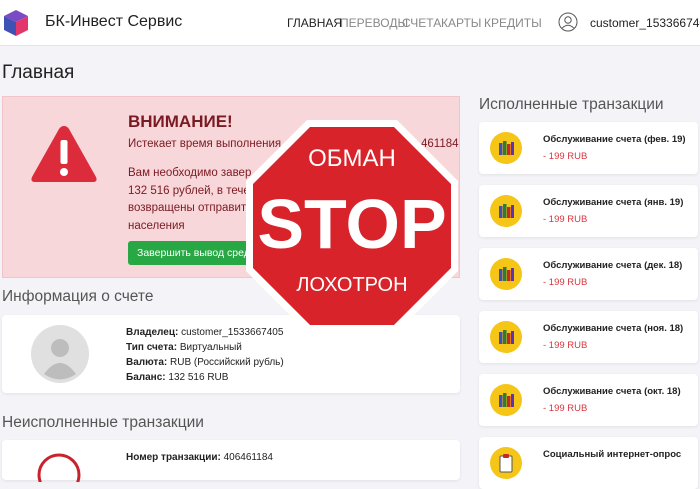  What do you see at coordinates (571, 104) in the screenshot?
I see `completed-transactions-heading: Исполненные транзакции` at bounding box center [571, 104].